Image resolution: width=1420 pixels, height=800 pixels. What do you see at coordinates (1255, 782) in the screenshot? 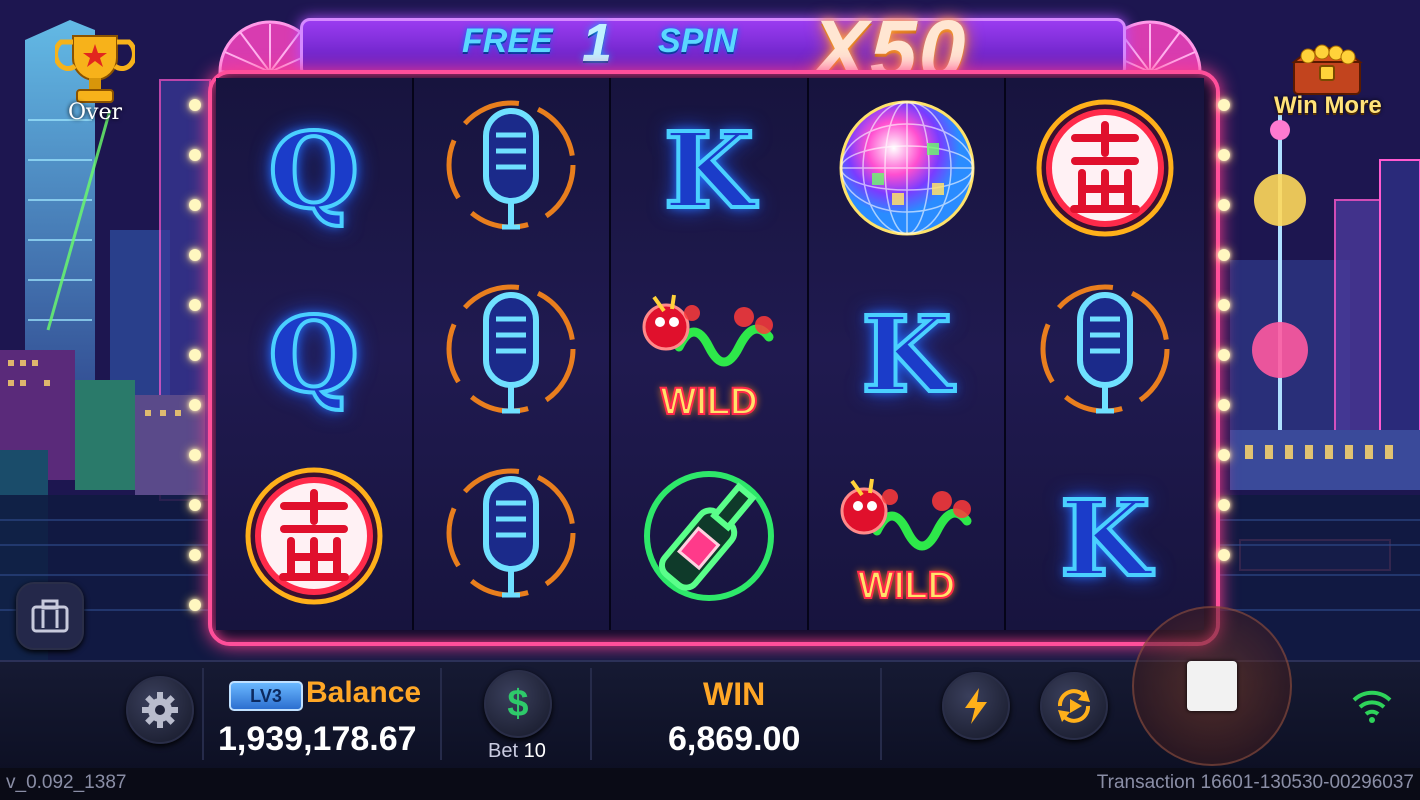
I see `transaction-label: Transaction 16601-130530-00296037` at bounding box center [1255, 782].